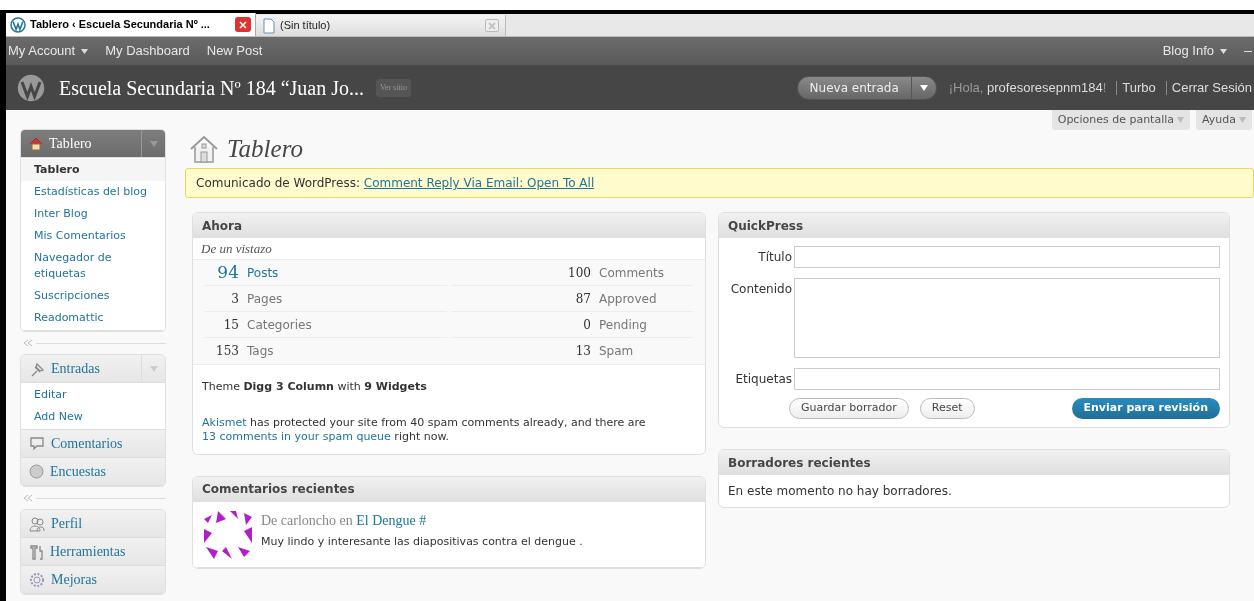 This screenshot has height=601, width=1254. Describe the element at coordinates (269, 25) in the screenshot. I see `document-icon` at that location.